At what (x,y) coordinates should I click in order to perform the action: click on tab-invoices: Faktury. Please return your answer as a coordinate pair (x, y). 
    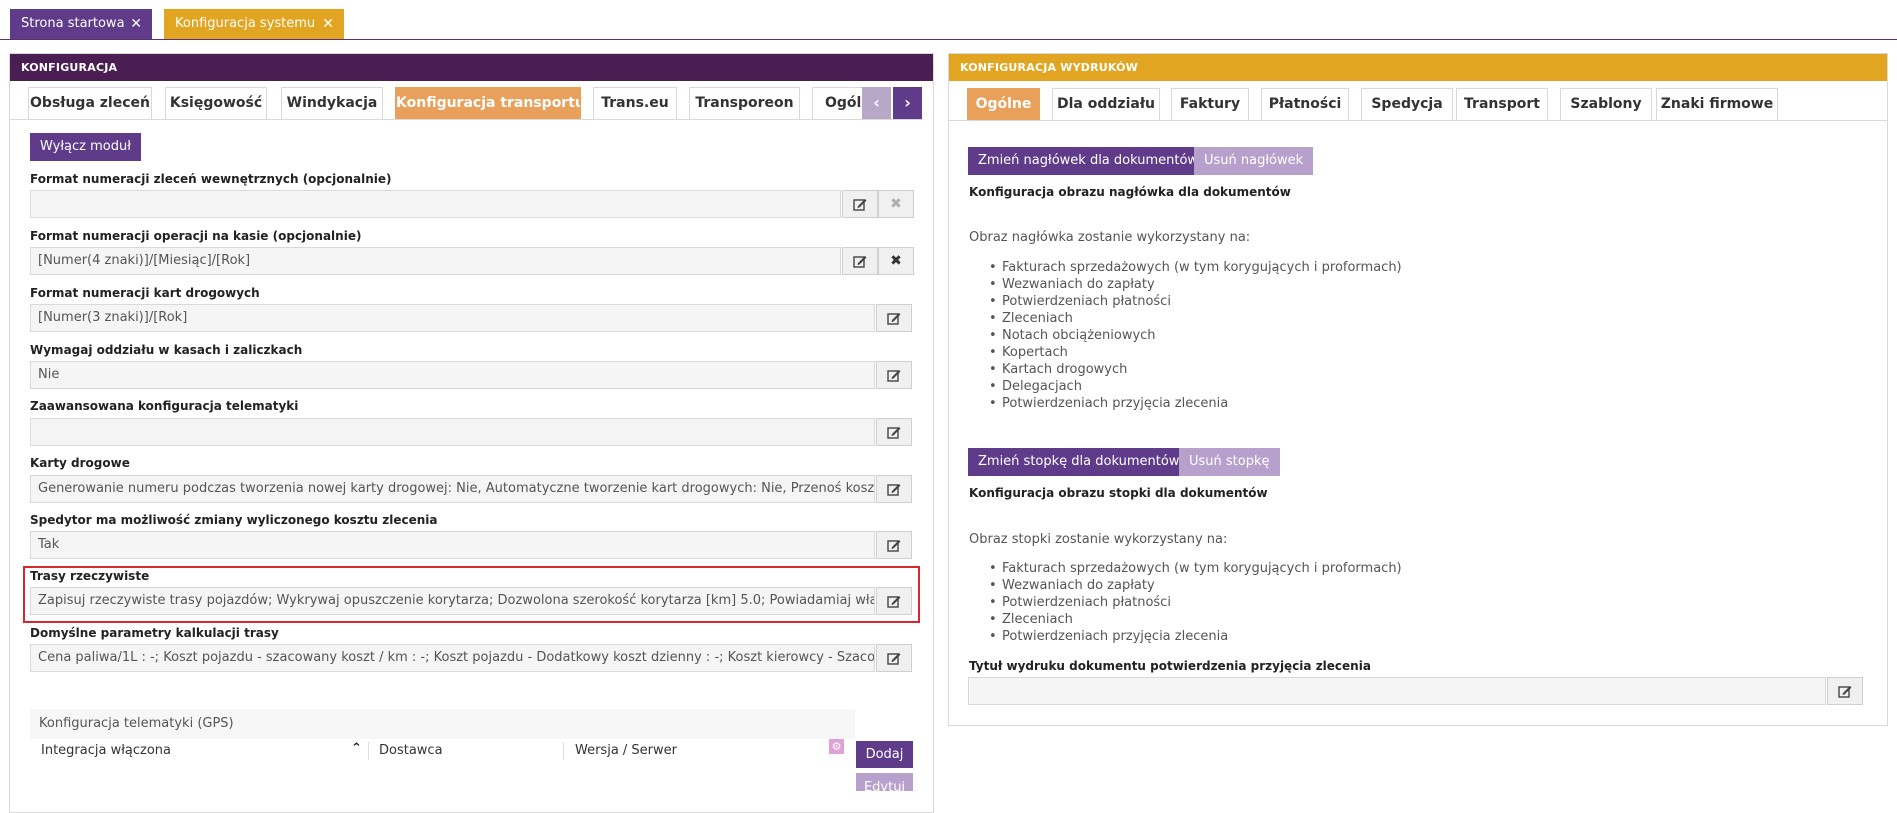
    Looking at the image, I should click on (1210, 104).